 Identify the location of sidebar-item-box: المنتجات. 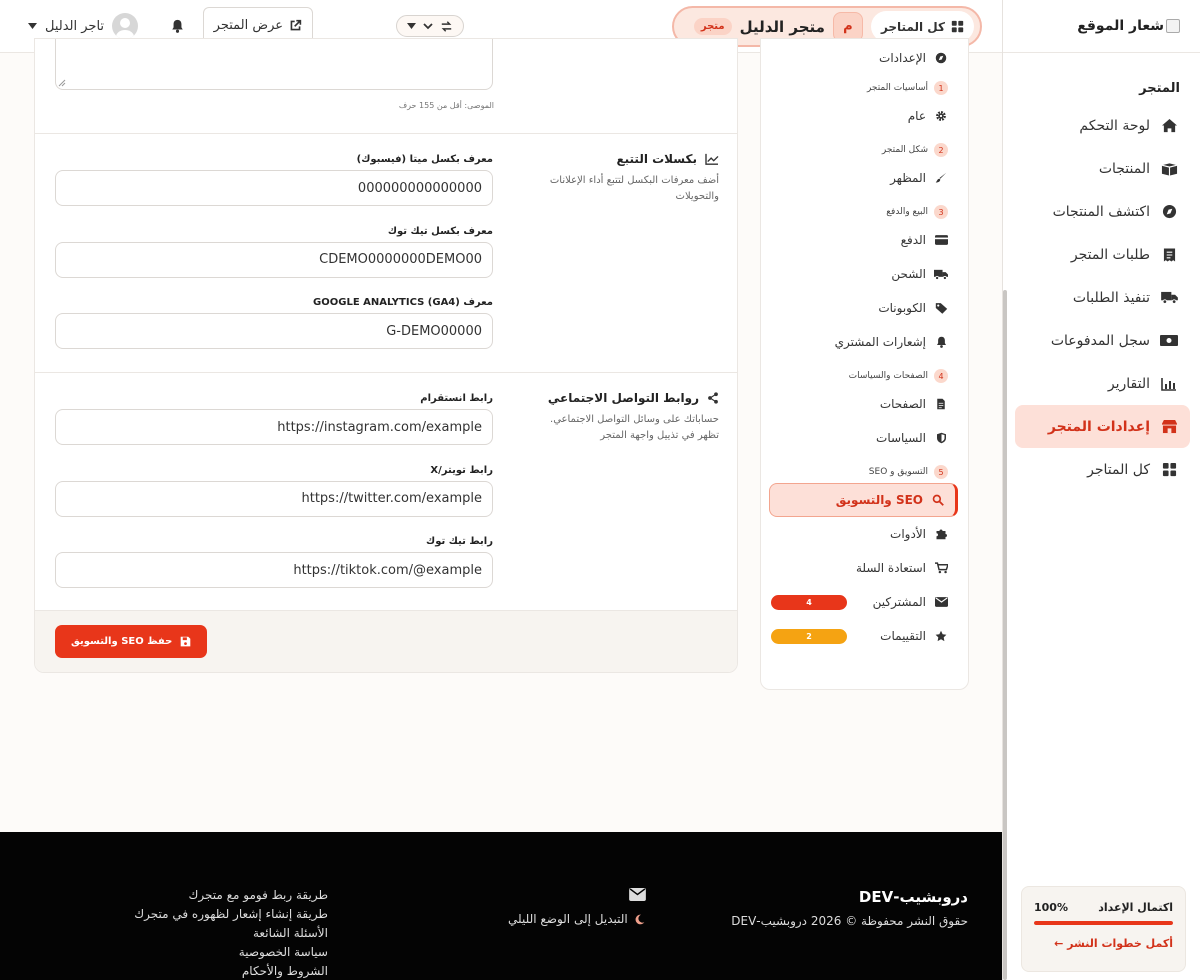
(1102, 168).